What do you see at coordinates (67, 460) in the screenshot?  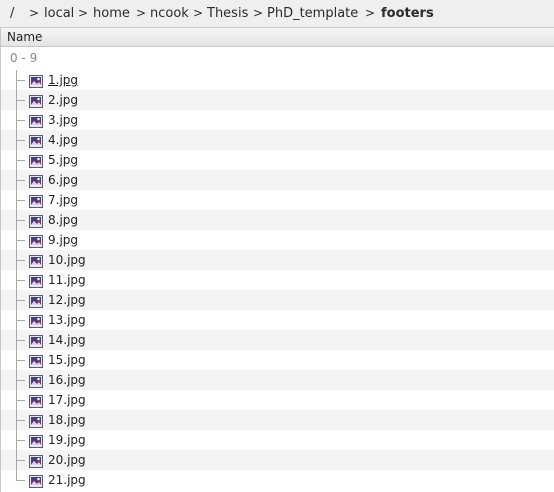 I see `file-name: 20.jpg` at bounding box center [67, 460].